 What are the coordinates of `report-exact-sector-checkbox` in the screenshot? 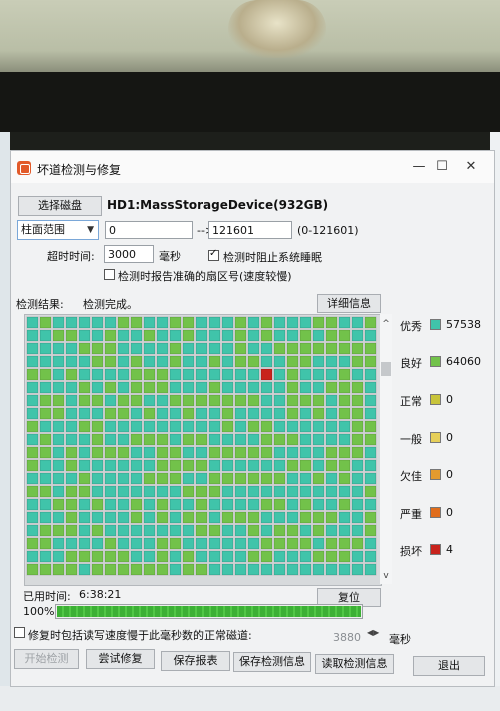 It's located at (109, 274).